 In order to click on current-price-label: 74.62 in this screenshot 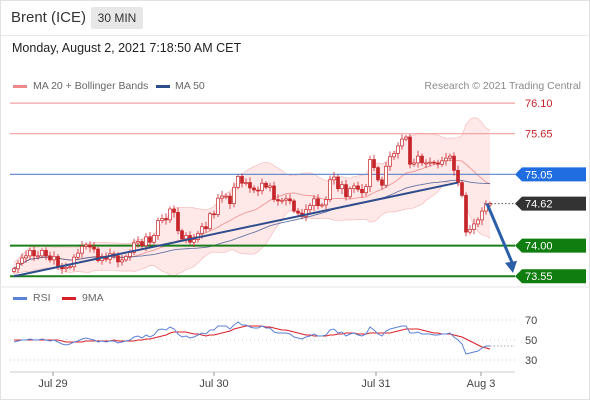, I will do `click(539, 205)`.